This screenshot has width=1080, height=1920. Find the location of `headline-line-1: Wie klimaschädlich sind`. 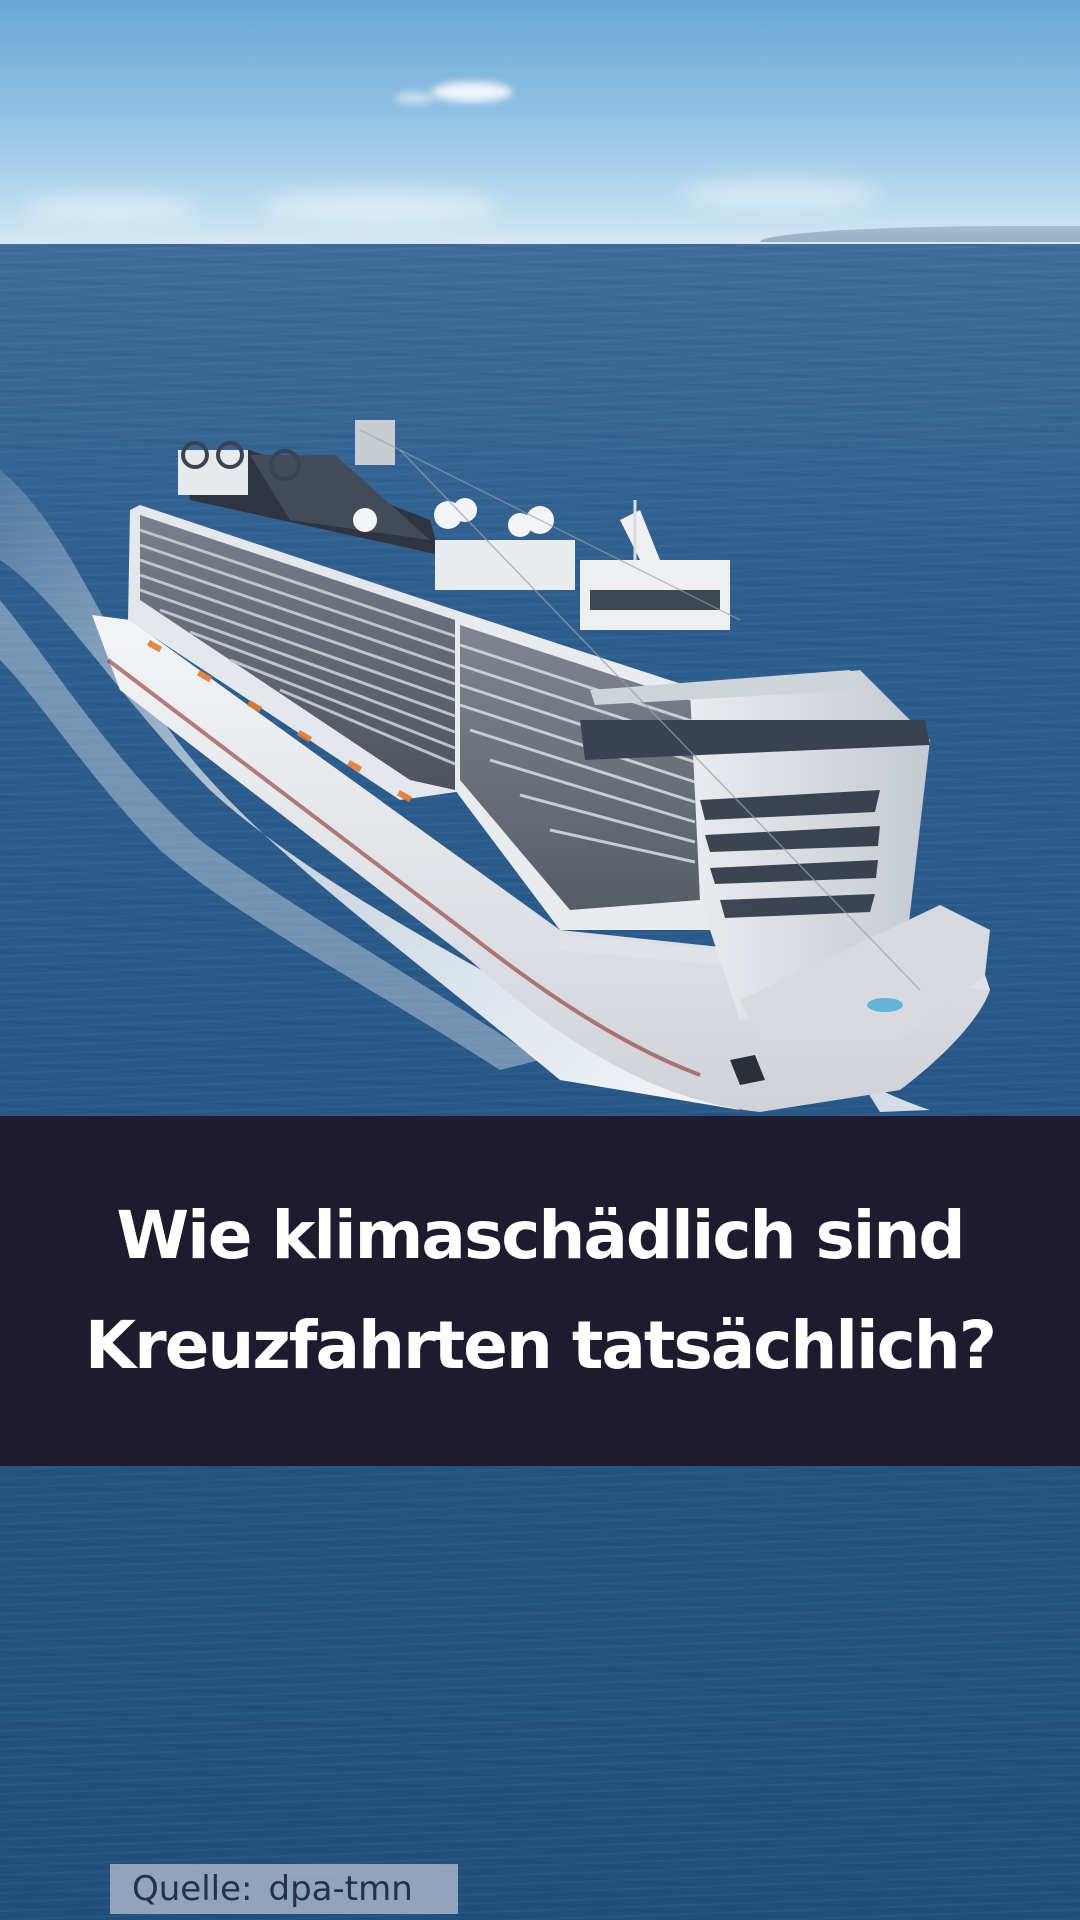

headline-line-1: Wie klimaschädlich sind is located at coordinates (540, 1235).